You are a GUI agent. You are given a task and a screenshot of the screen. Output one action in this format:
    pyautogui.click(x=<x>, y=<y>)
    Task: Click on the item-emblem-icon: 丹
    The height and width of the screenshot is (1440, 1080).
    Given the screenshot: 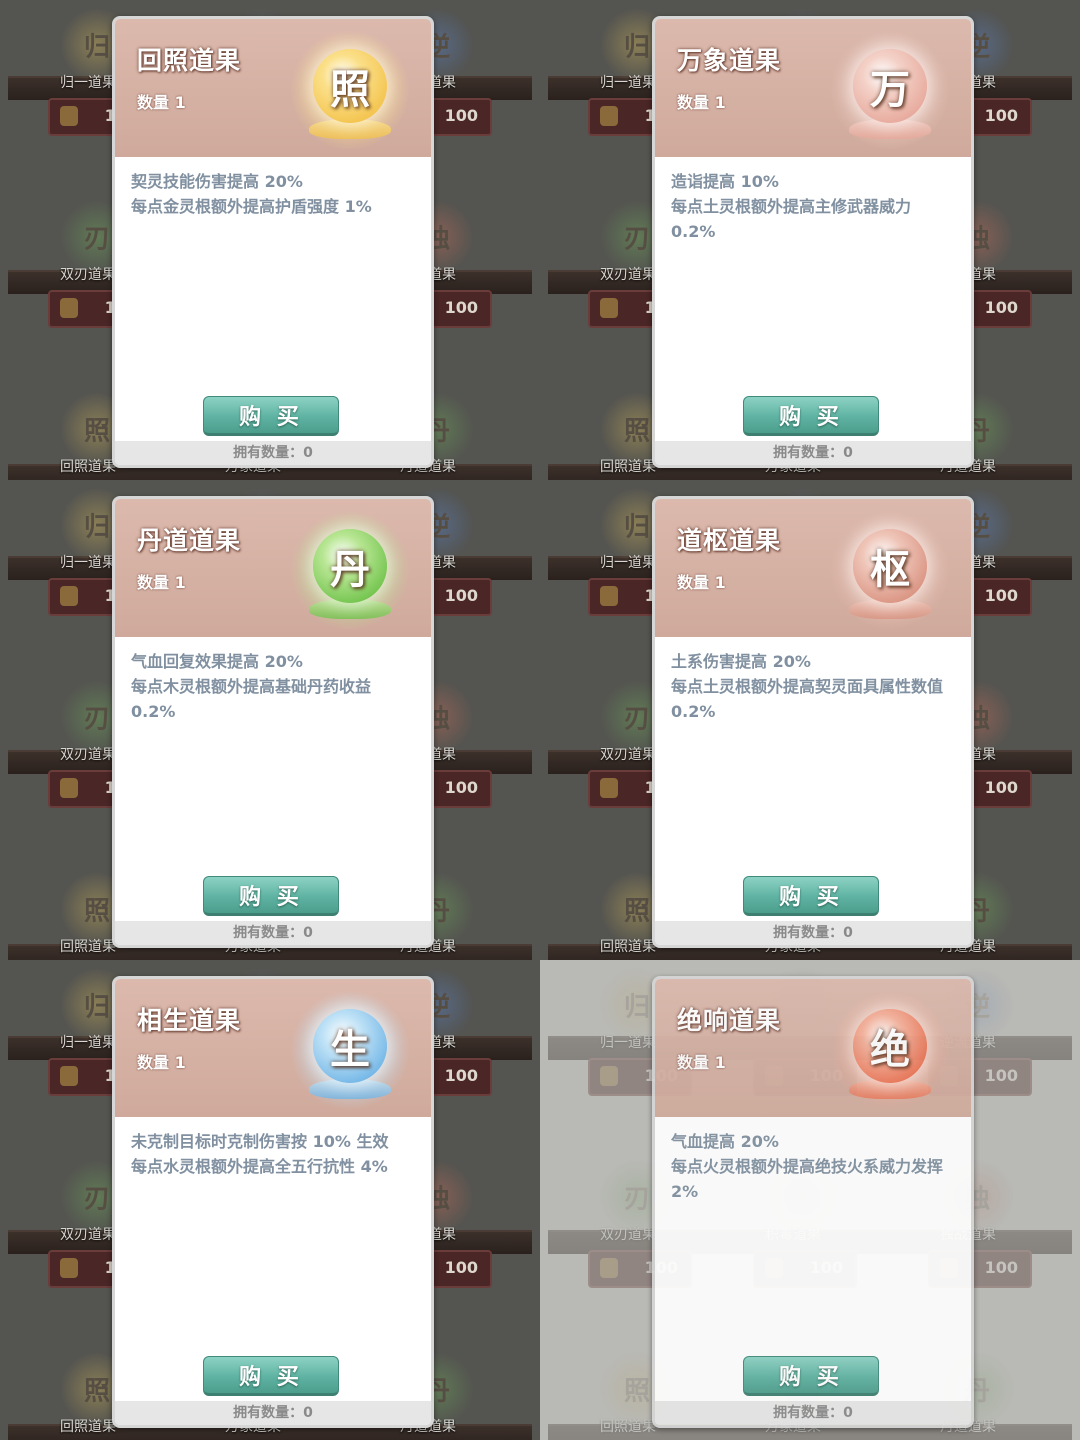 What is the action you would take?
    pyautogui.click(x=350, y=570)
    